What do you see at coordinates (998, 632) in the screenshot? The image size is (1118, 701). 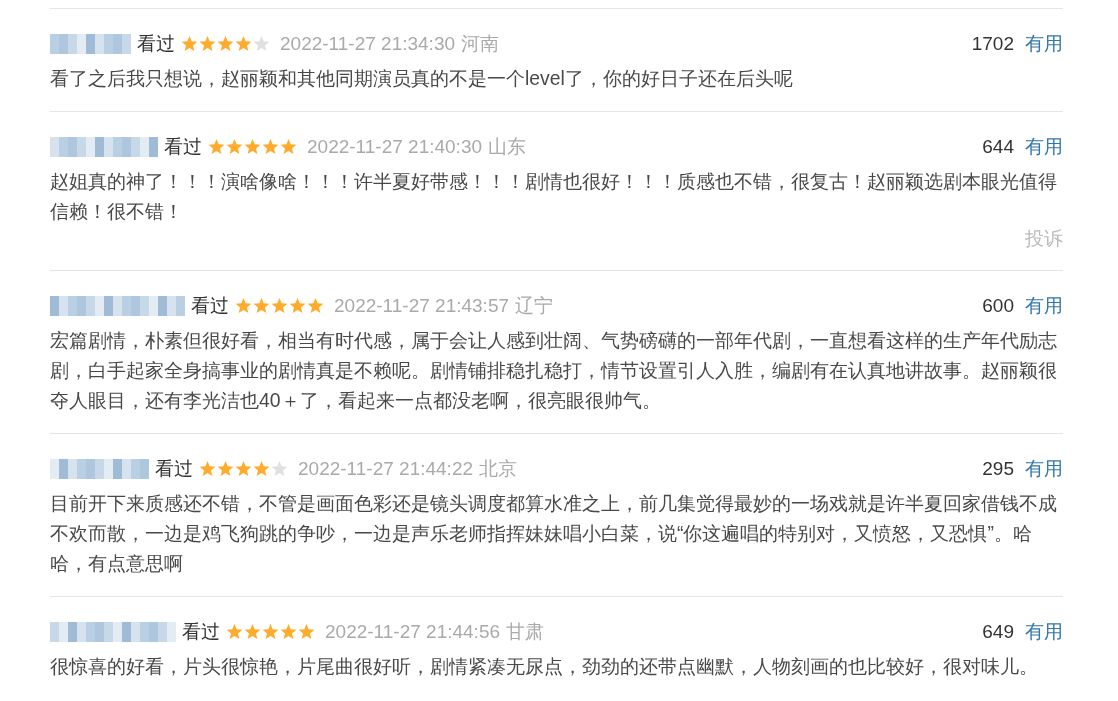 I see `vote-count: 649` at bounding box center [998, 632].